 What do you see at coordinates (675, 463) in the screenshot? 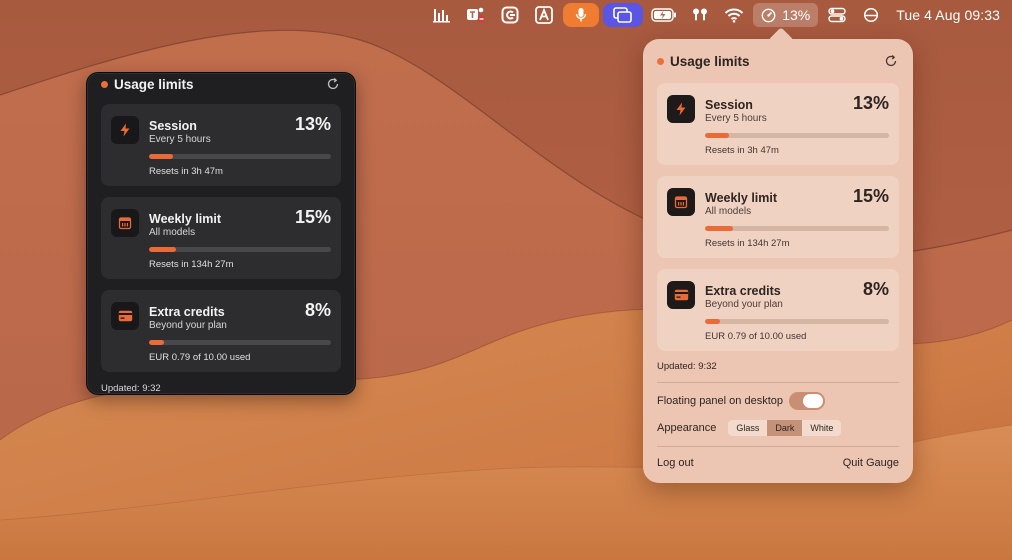
I see `logout-button: Log out` at bounding box center [675, 463].